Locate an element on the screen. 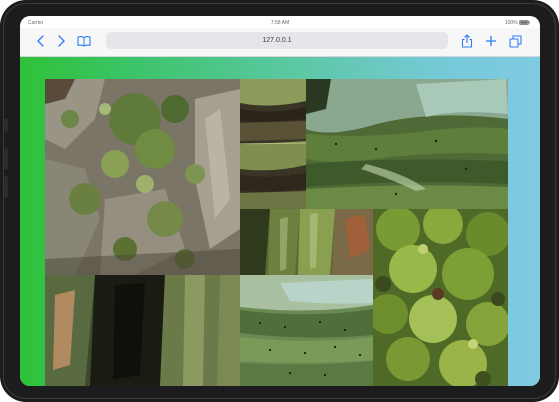 This screenshot has width=559, height=402. mute-switch is located at coordinates (6, 125).